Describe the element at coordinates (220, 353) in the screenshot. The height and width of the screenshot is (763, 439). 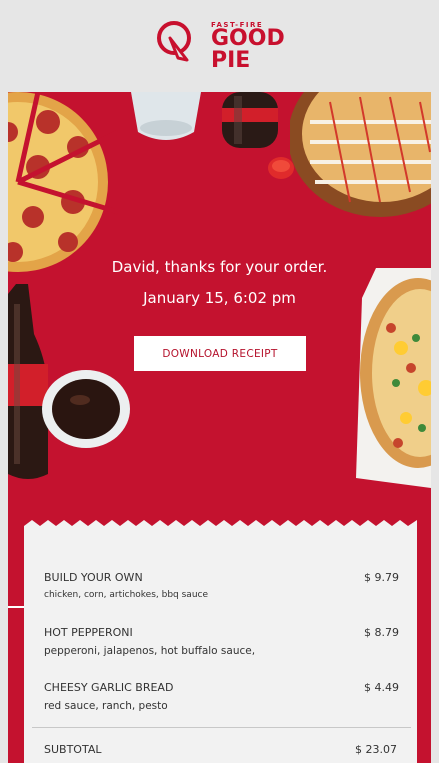
I see `download-receipt-button: DOWNLOAD RECEIPT` at that location.